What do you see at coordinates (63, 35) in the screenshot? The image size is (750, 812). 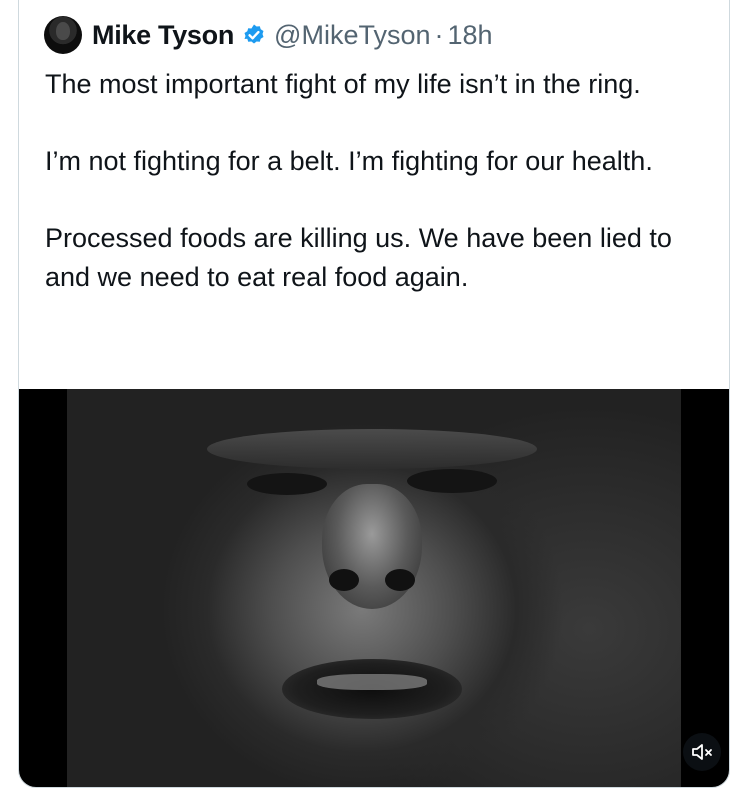 I see `avatar` at bounding box center [63, 35].